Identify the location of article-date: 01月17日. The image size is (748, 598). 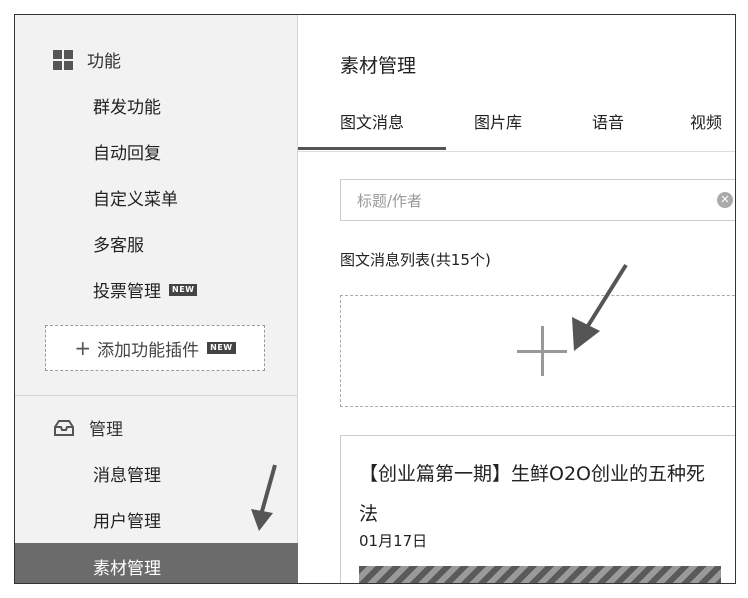
(393, 541).